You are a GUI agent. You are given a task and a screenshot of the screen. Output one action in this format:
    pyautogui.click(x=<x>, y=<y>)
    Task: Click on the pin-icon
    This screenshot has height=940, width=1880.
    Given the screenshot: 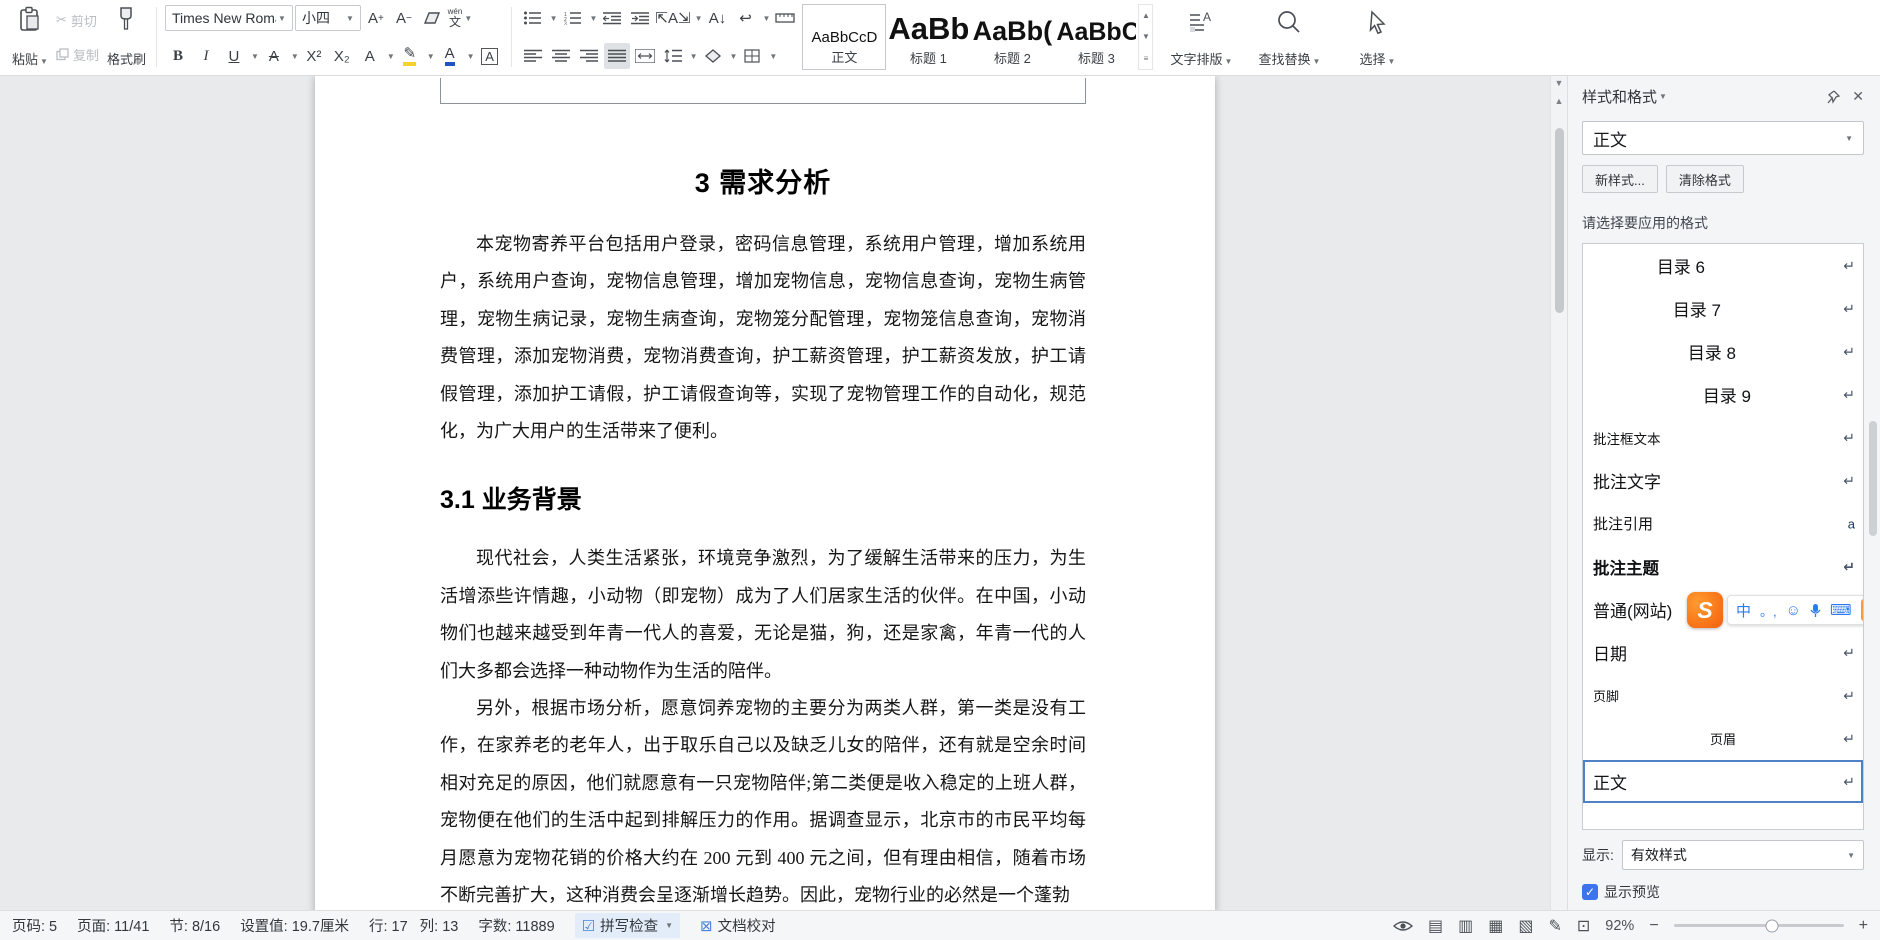 What is the action you would take?
    pyautogui.click(x=1833, y=96)
    